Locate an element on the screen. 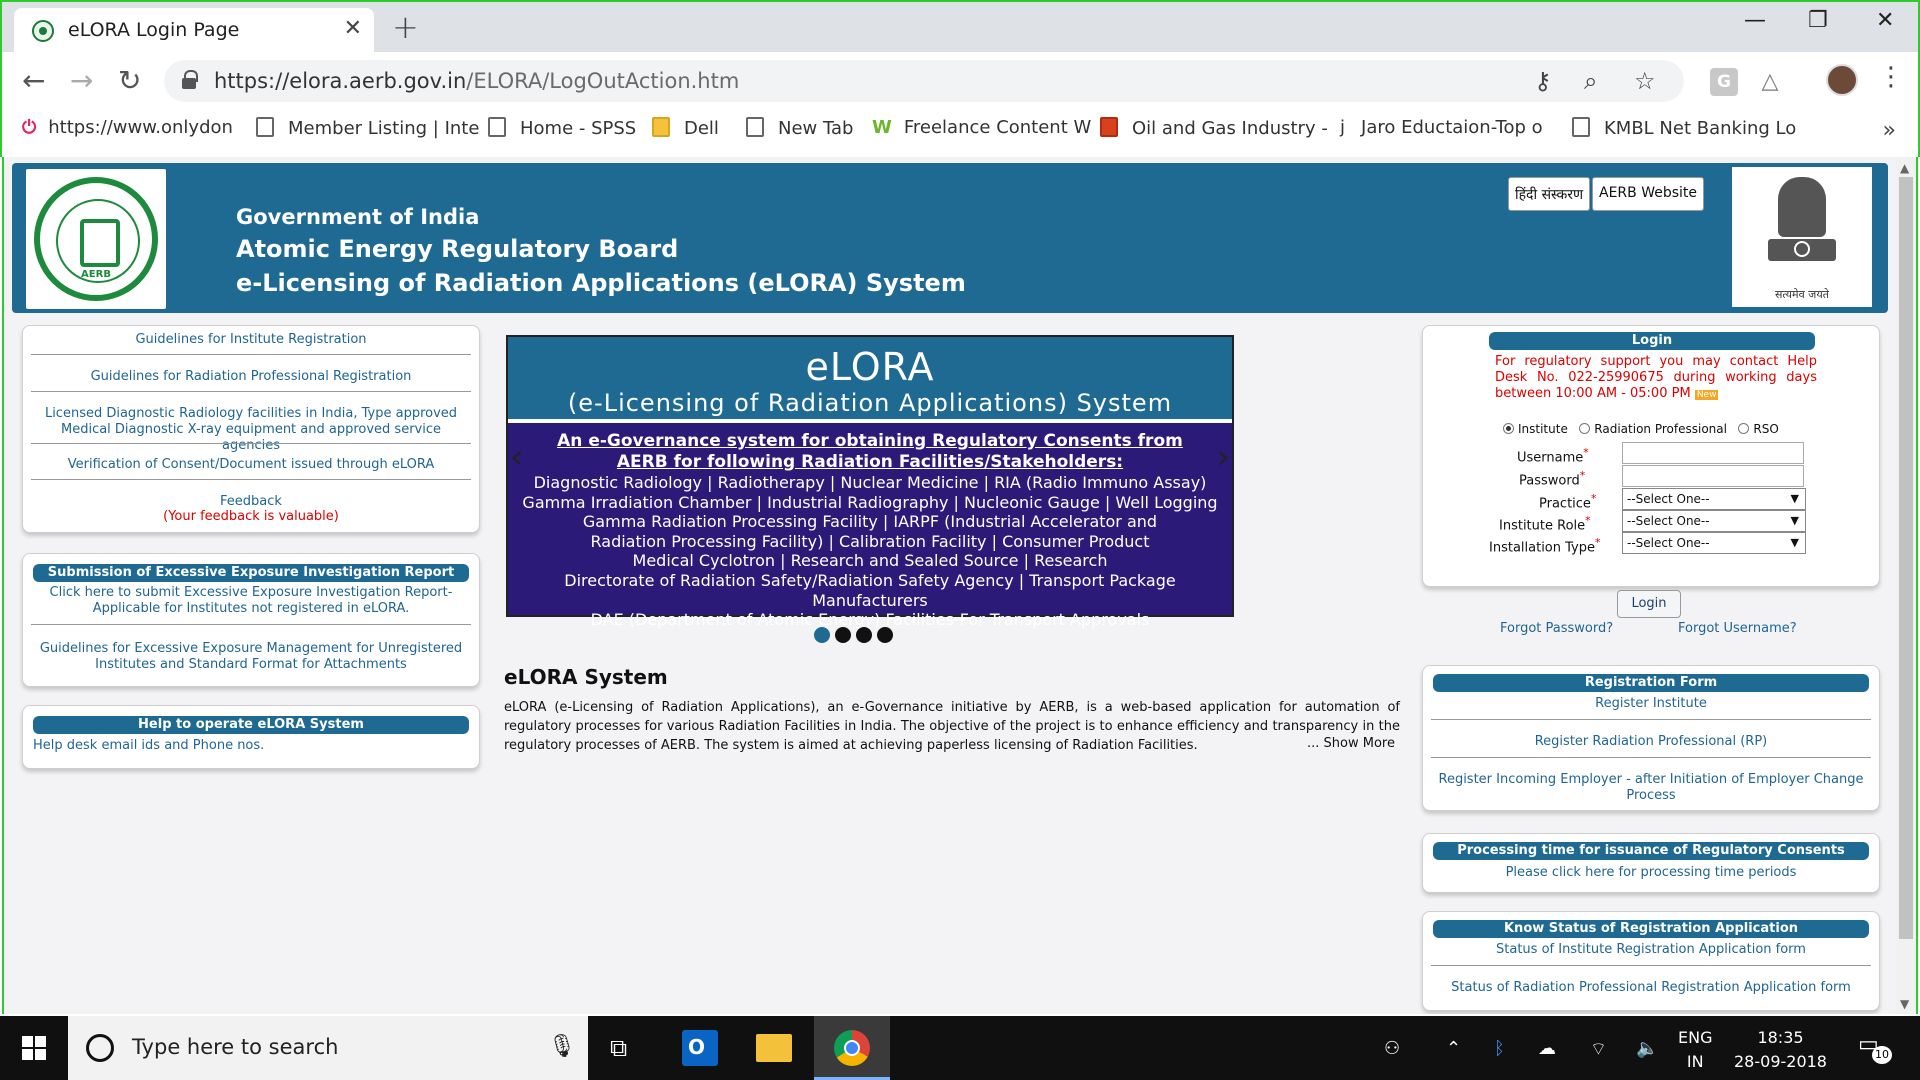 Image resolution: width=1920 pixels, height=1080 pixels. extension-drive-icon: △ is located at coordinates (1770, 82).